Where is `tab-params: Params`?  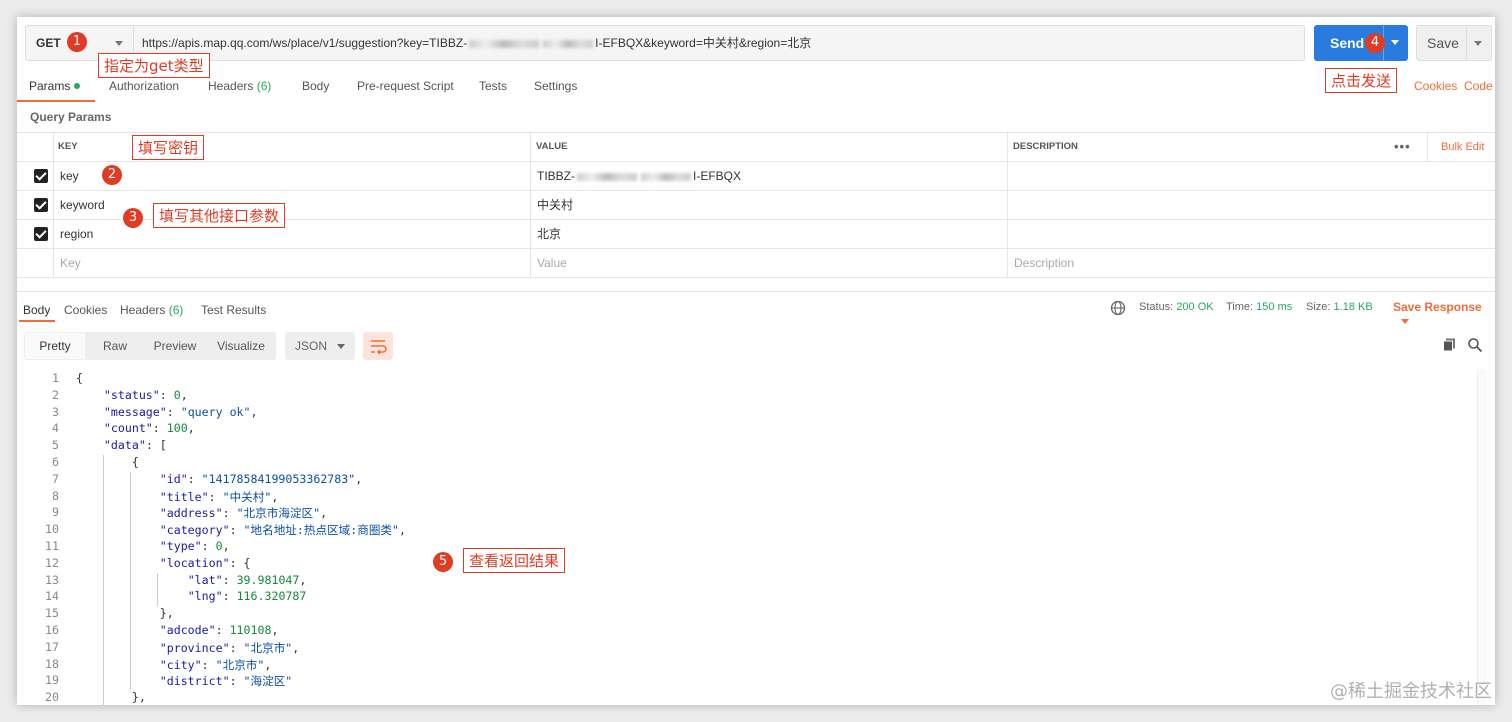 tab-params: Params is located at coordinates (55, 86).